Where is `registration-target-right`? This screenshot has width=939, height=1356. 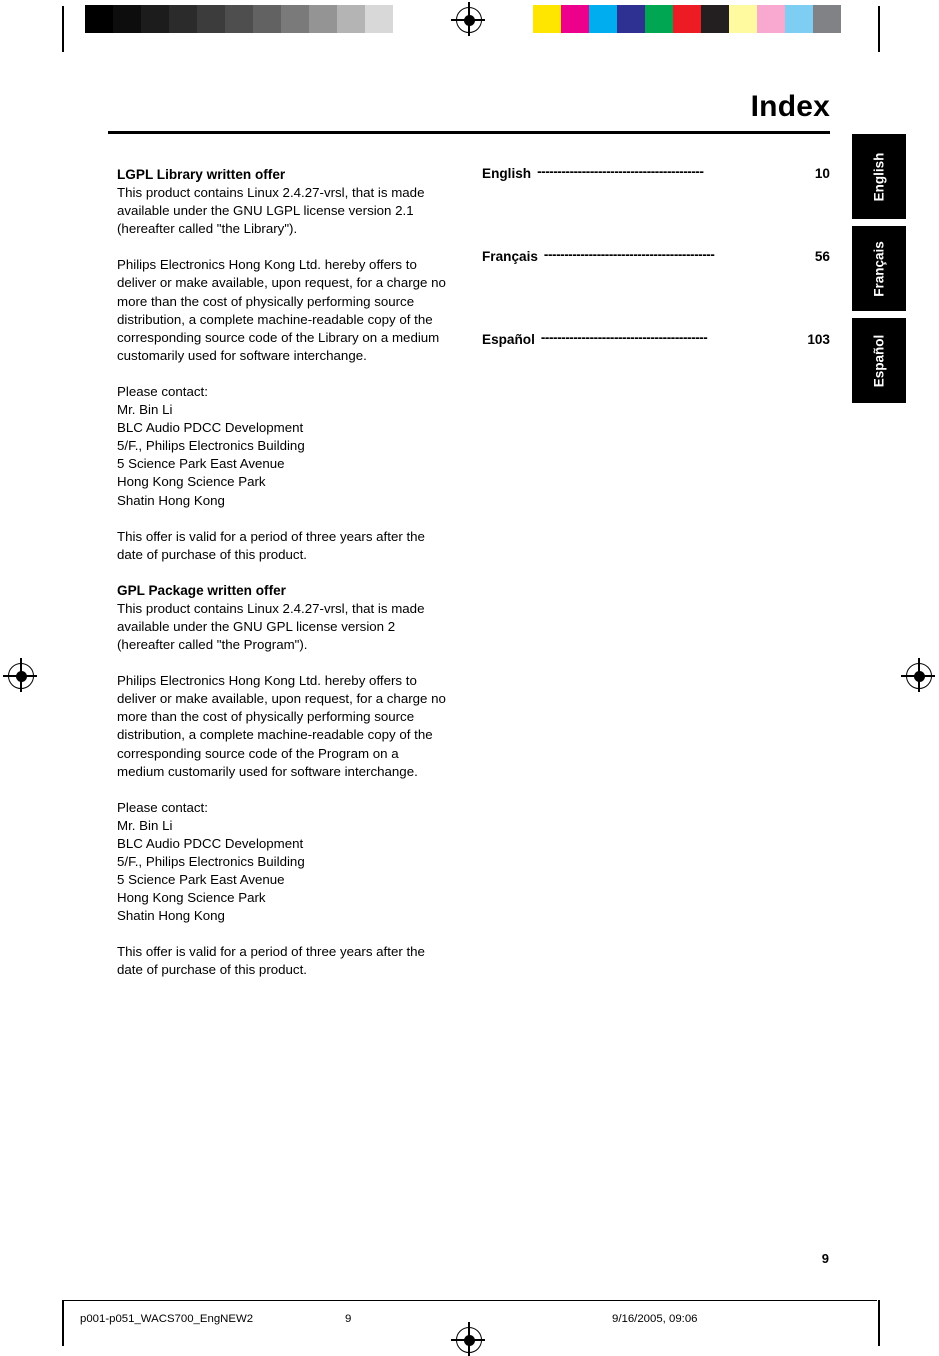
registration-target-right is located at coordinates (918, 675).